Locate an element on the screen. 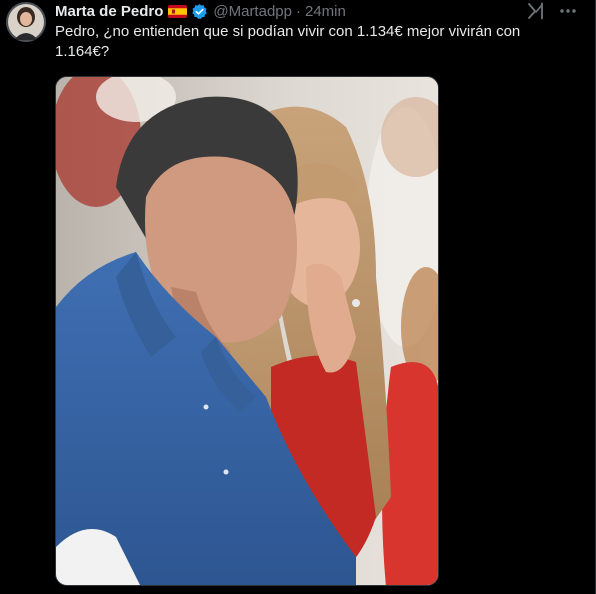  spain-flag-icon is located at coordinates (178, 11).